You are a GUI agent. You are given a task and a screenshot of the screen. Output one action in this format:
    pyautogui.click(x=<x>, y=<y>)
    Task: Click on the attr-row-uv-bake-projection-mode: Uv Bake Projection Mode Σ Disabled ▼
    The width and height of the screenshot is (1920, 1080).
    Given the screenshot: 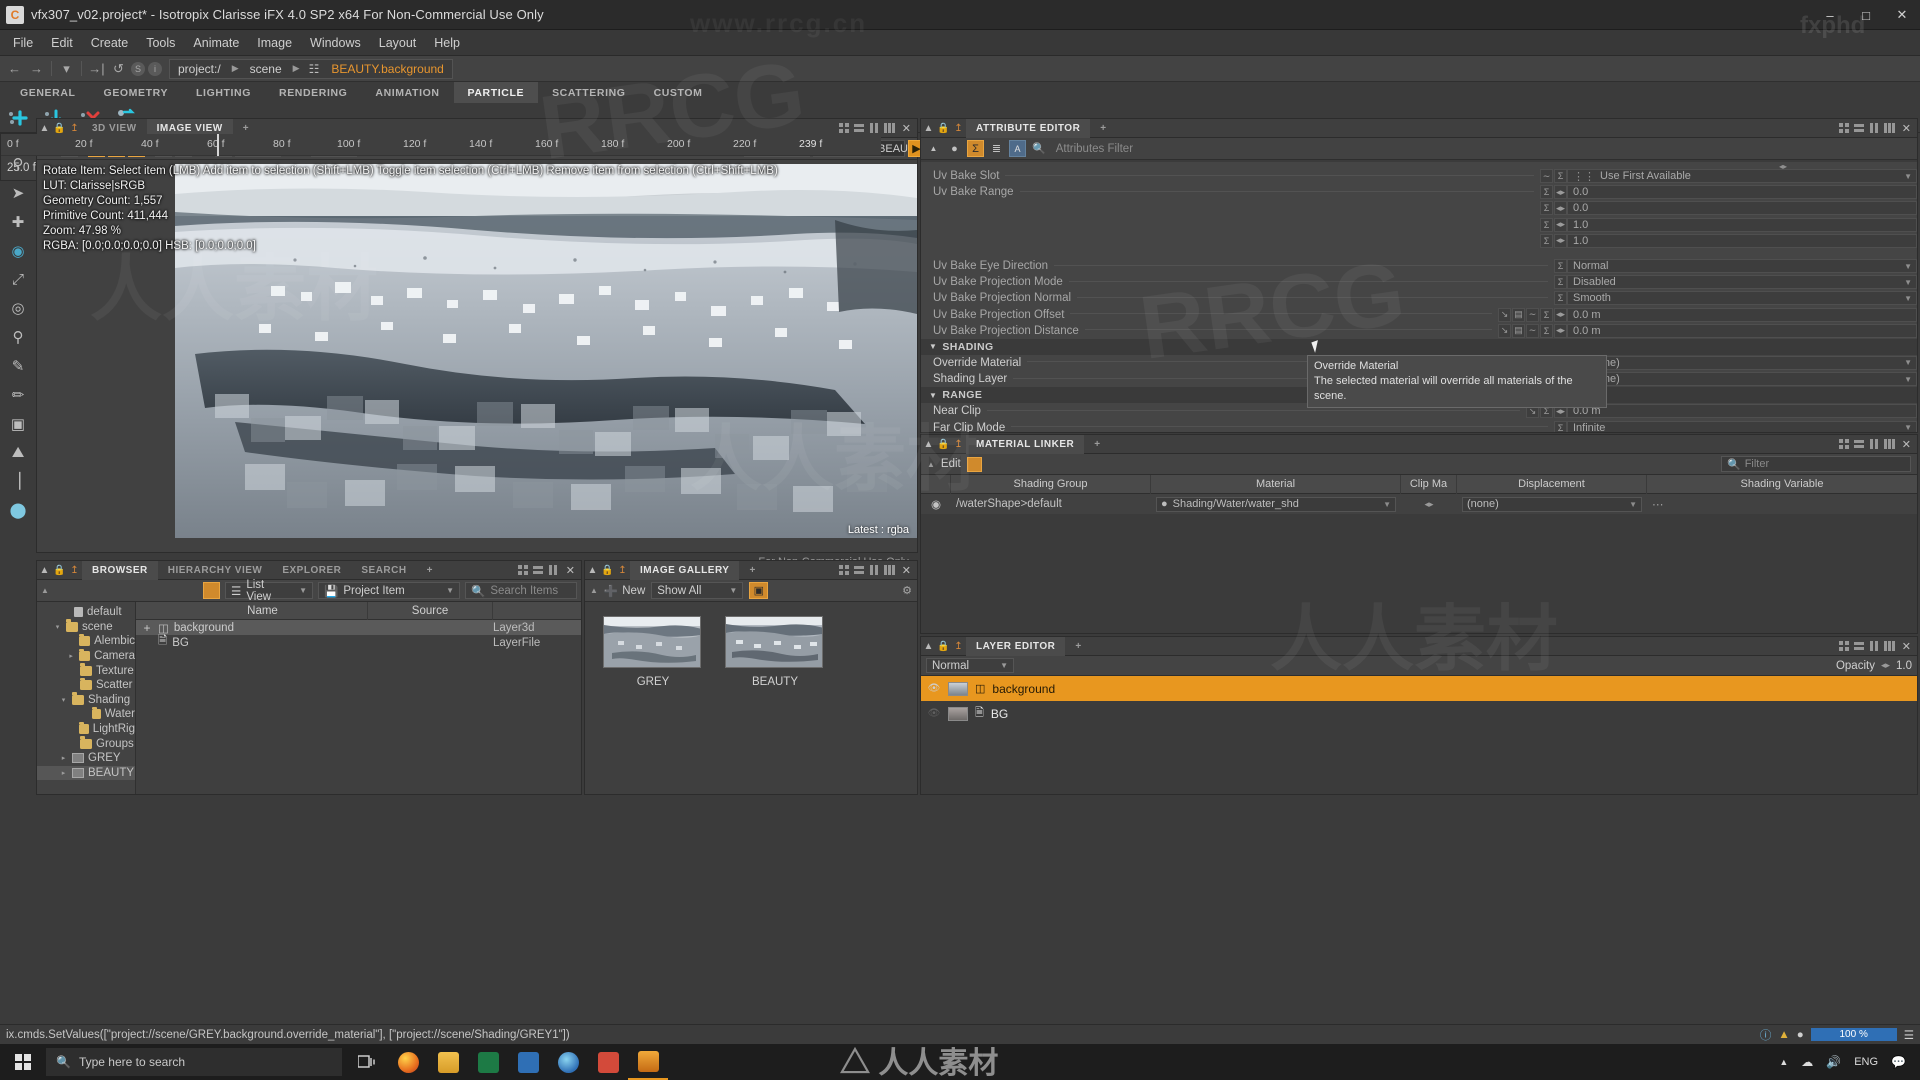 What is the action you would take?
    pyautogui.click(x=1419, y=282)
    